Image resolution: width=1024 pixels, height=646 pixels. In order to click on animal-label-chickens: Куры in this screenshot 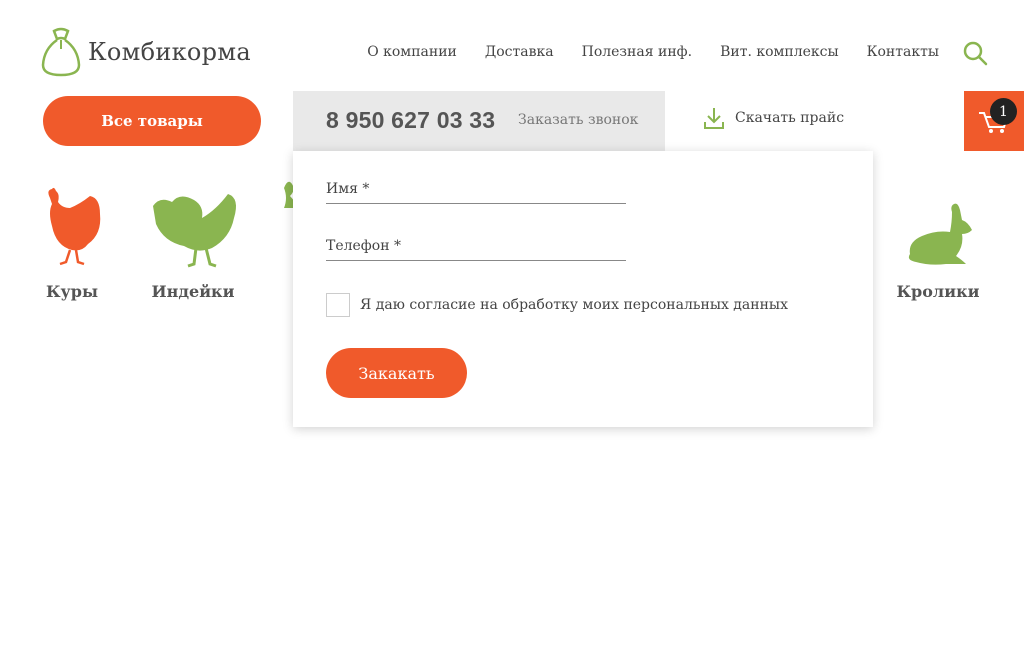, I will do `click(72, 291)`.